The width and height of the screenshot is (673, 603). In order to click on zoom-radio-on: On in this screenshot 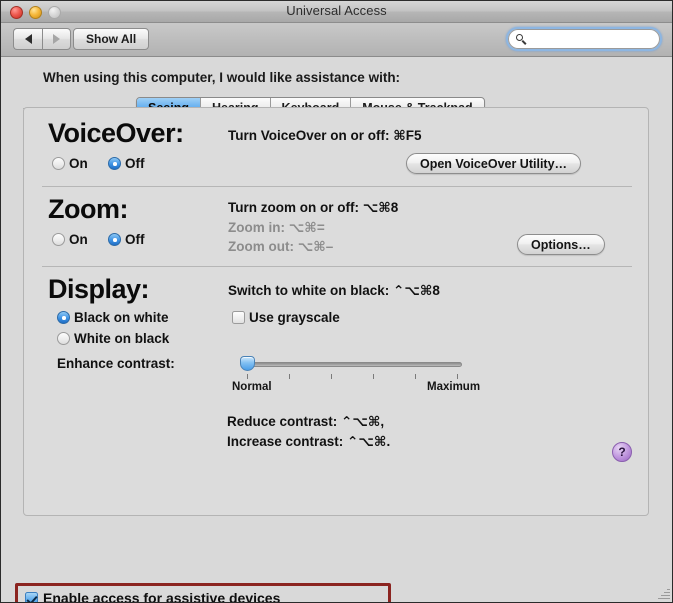, I will do `click(70, 239)`.